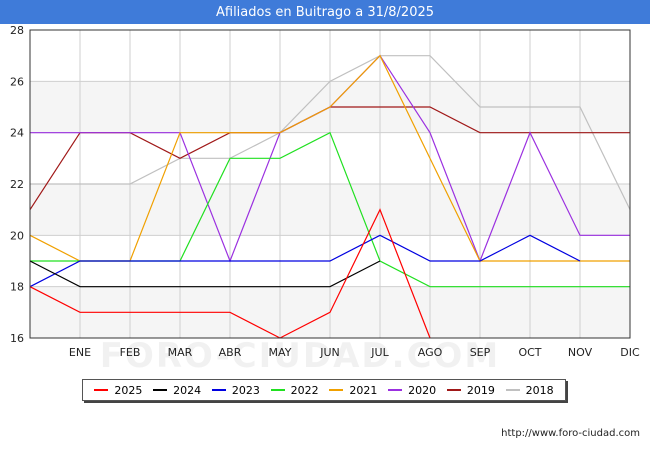 Image resolution: width=650 pixels, height=450 pixels. I want to click on legend-item-2021: 2021, so click(353, 390).